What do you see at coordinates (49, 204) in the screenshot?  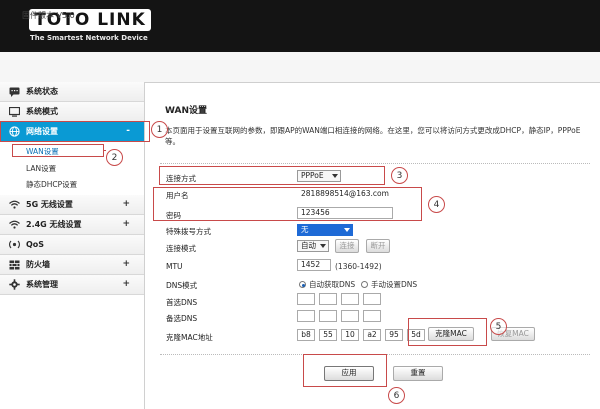 I see `sidebar-item-label: 5G 无线设置` at bounding box center [49, 204].